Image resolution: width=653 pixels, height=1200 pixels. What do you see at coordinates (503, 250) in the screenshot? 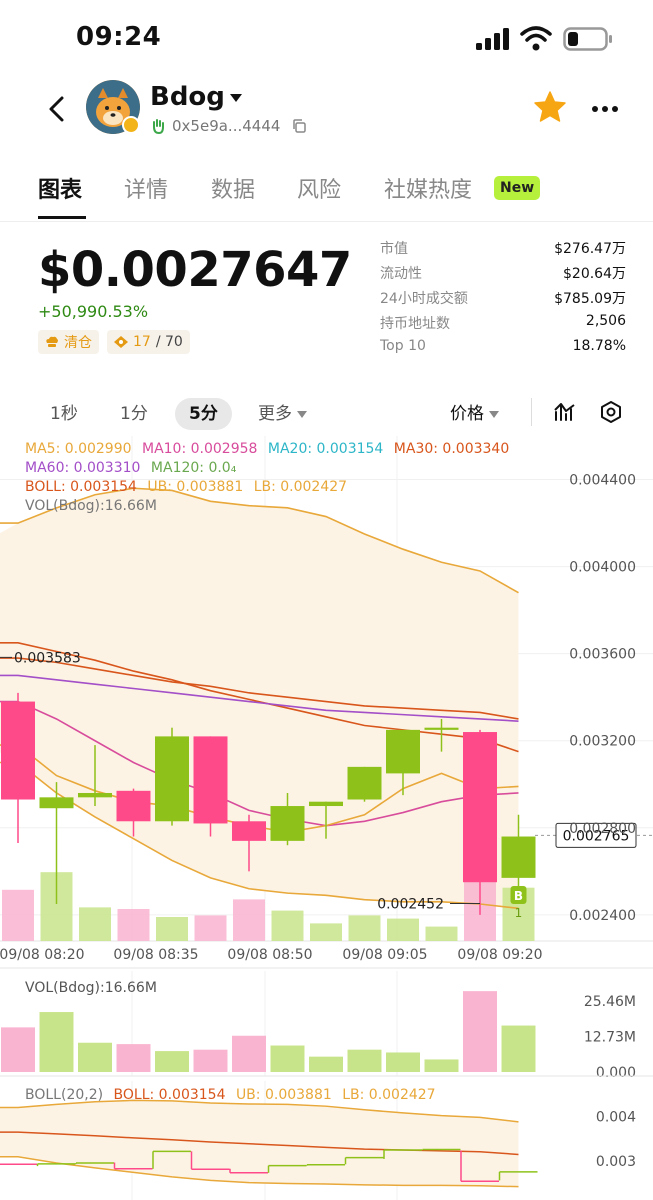
I see `stat-row: 市值 $276.47万` at bounding box center [503, 250].